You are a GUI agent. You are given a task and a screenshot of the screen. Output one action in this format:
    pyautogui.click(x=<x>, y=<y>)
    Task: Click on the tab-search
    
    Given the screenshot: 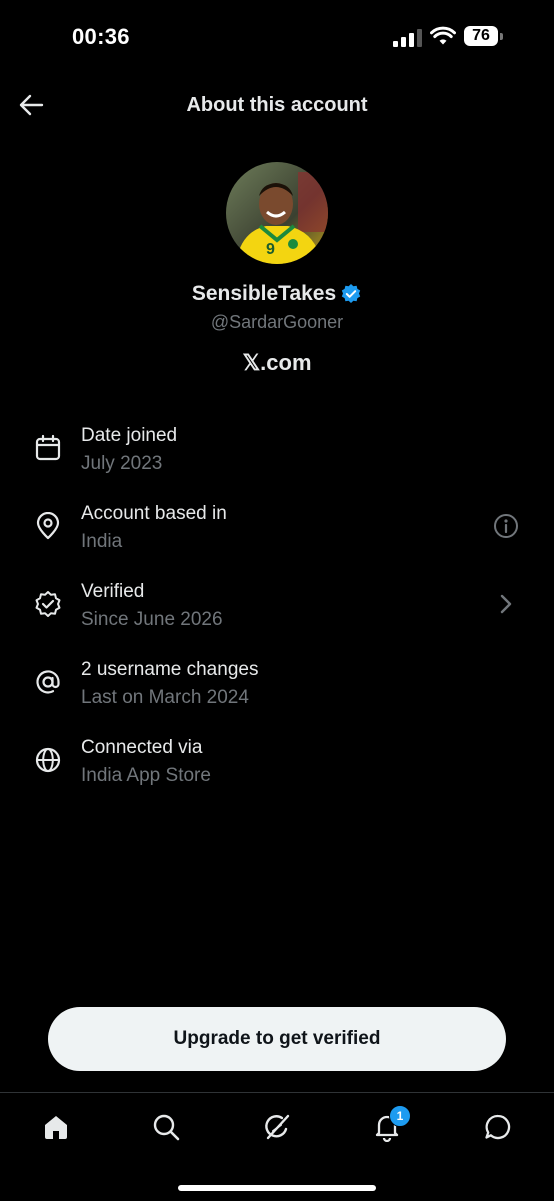 What is the action you would take?
    pyautogui.click(x=166, y=1127)
    